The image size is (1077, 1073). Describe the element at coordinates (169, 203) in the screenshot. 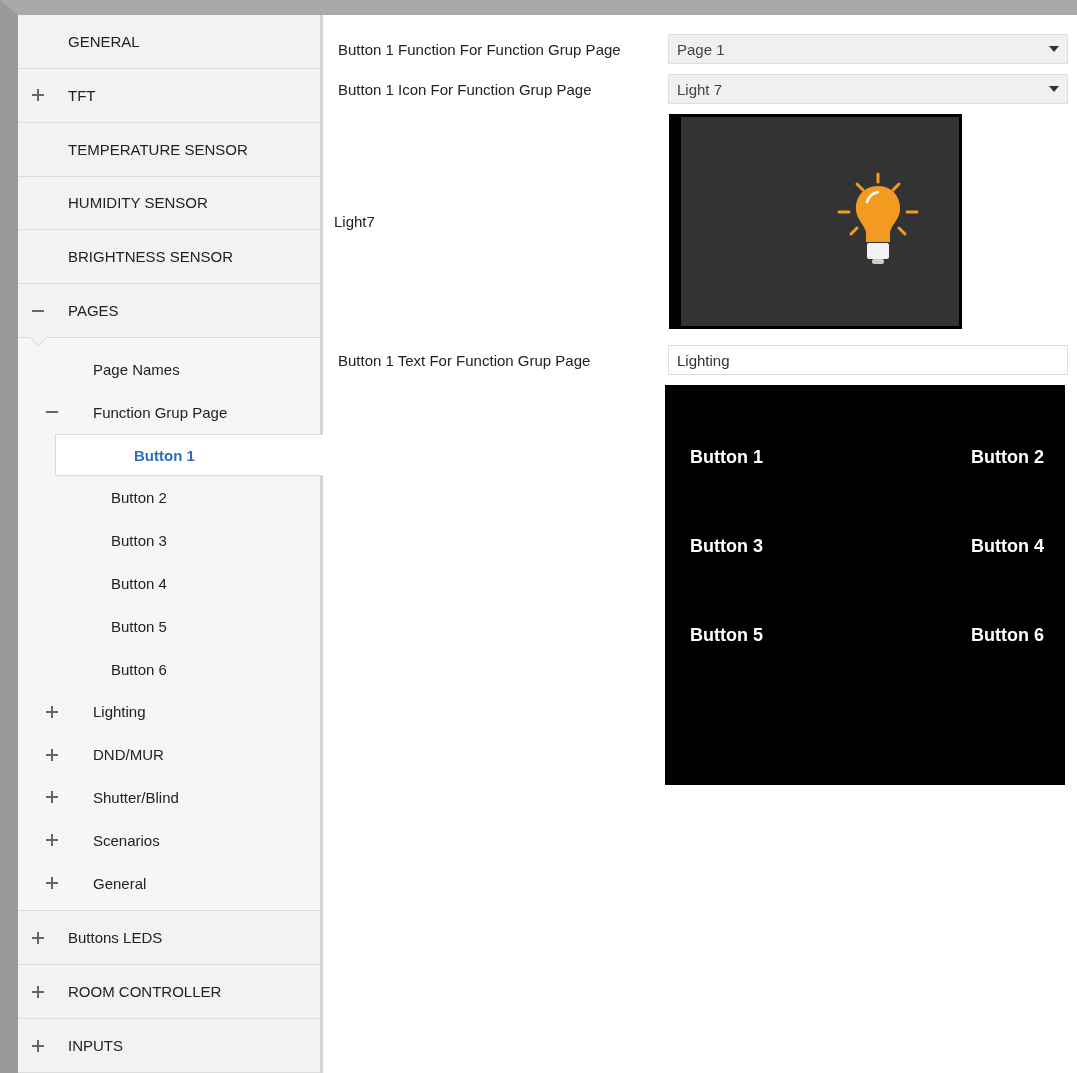

I see `sidebar-item: HUMIDITY SENSOR` at that location.